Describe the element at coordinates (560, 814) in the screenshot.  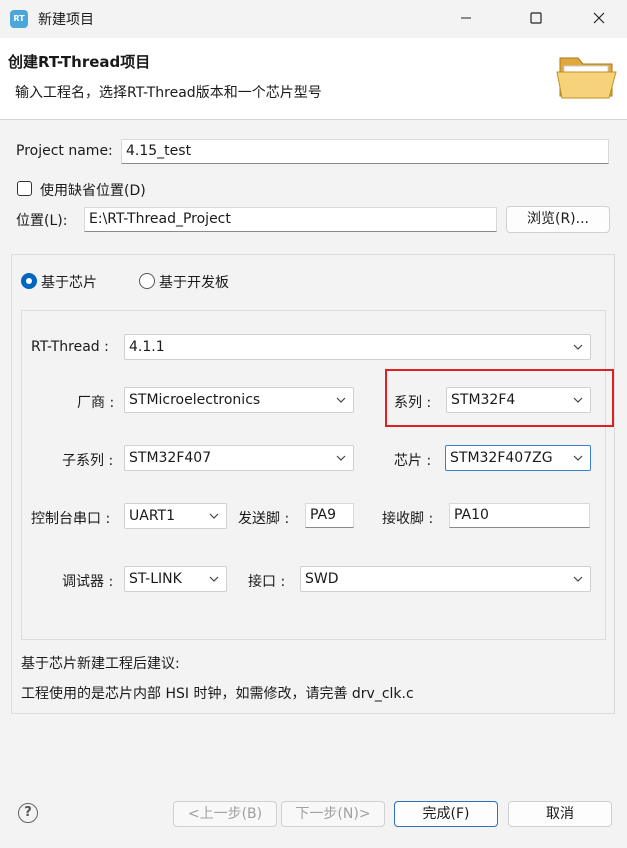
I see `cancel-button: 取消` at that location.